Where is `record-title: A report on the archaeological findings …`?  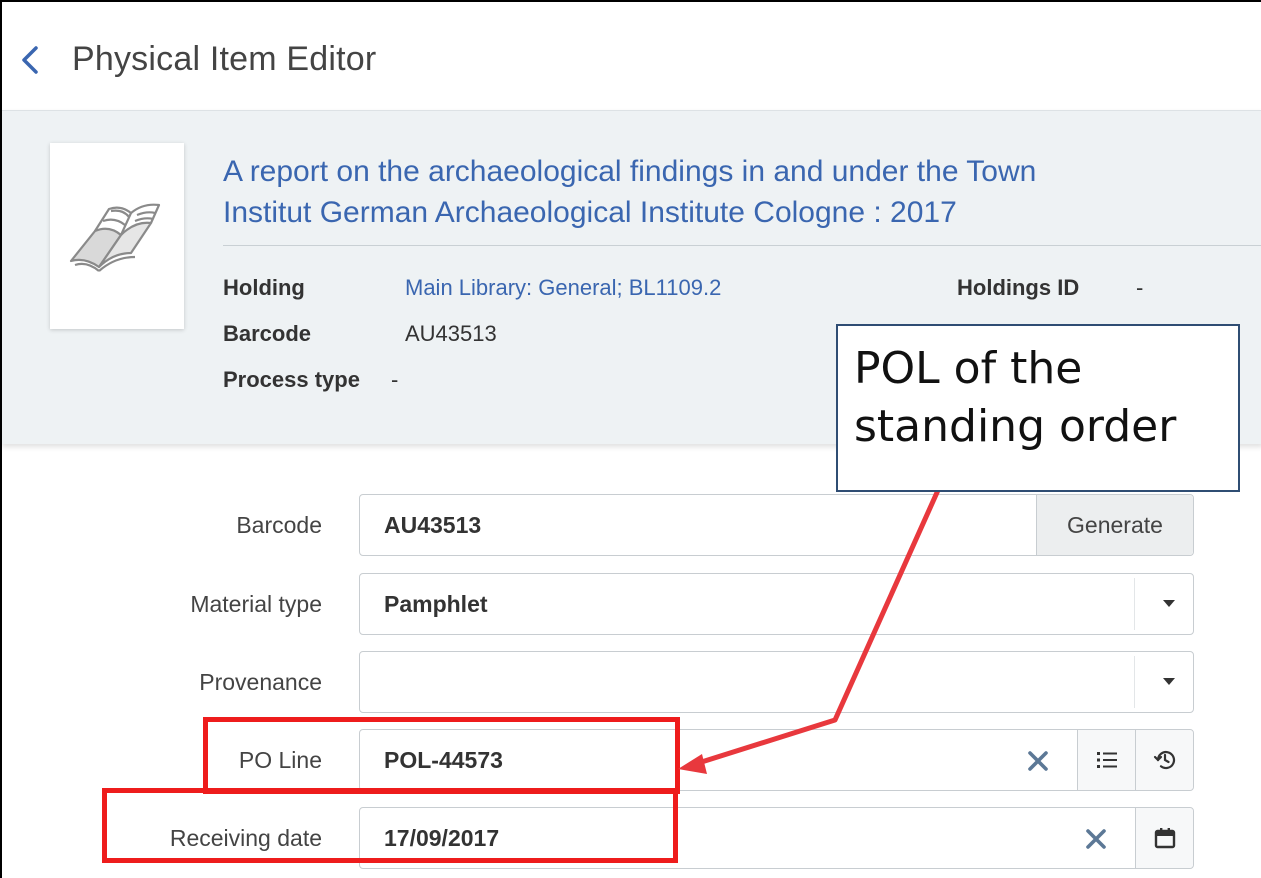 record-title: A report on the archaeological findings … is located at coordinates (742, 192).